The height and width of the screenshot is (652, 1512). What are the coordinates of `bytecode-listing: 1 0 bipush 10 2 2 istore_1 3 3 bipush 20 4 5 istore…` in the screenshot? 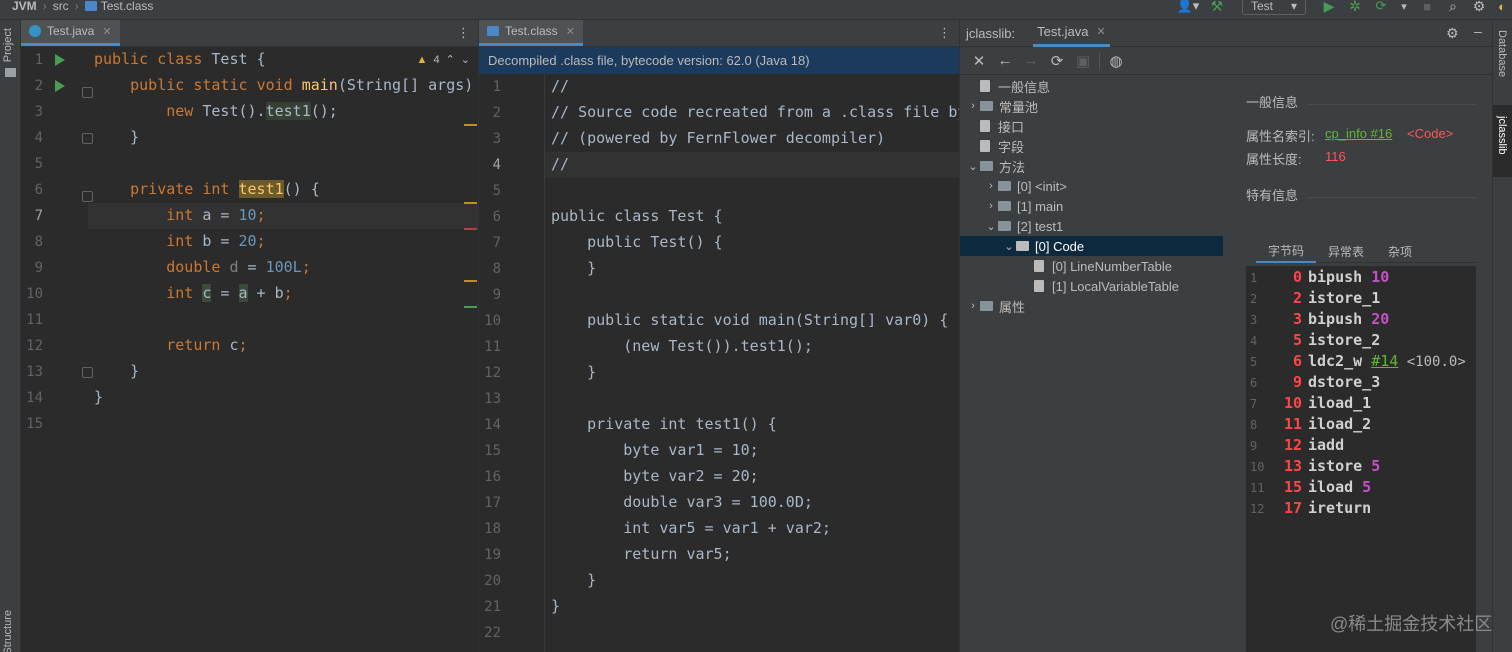 It's located at (1361, 459).